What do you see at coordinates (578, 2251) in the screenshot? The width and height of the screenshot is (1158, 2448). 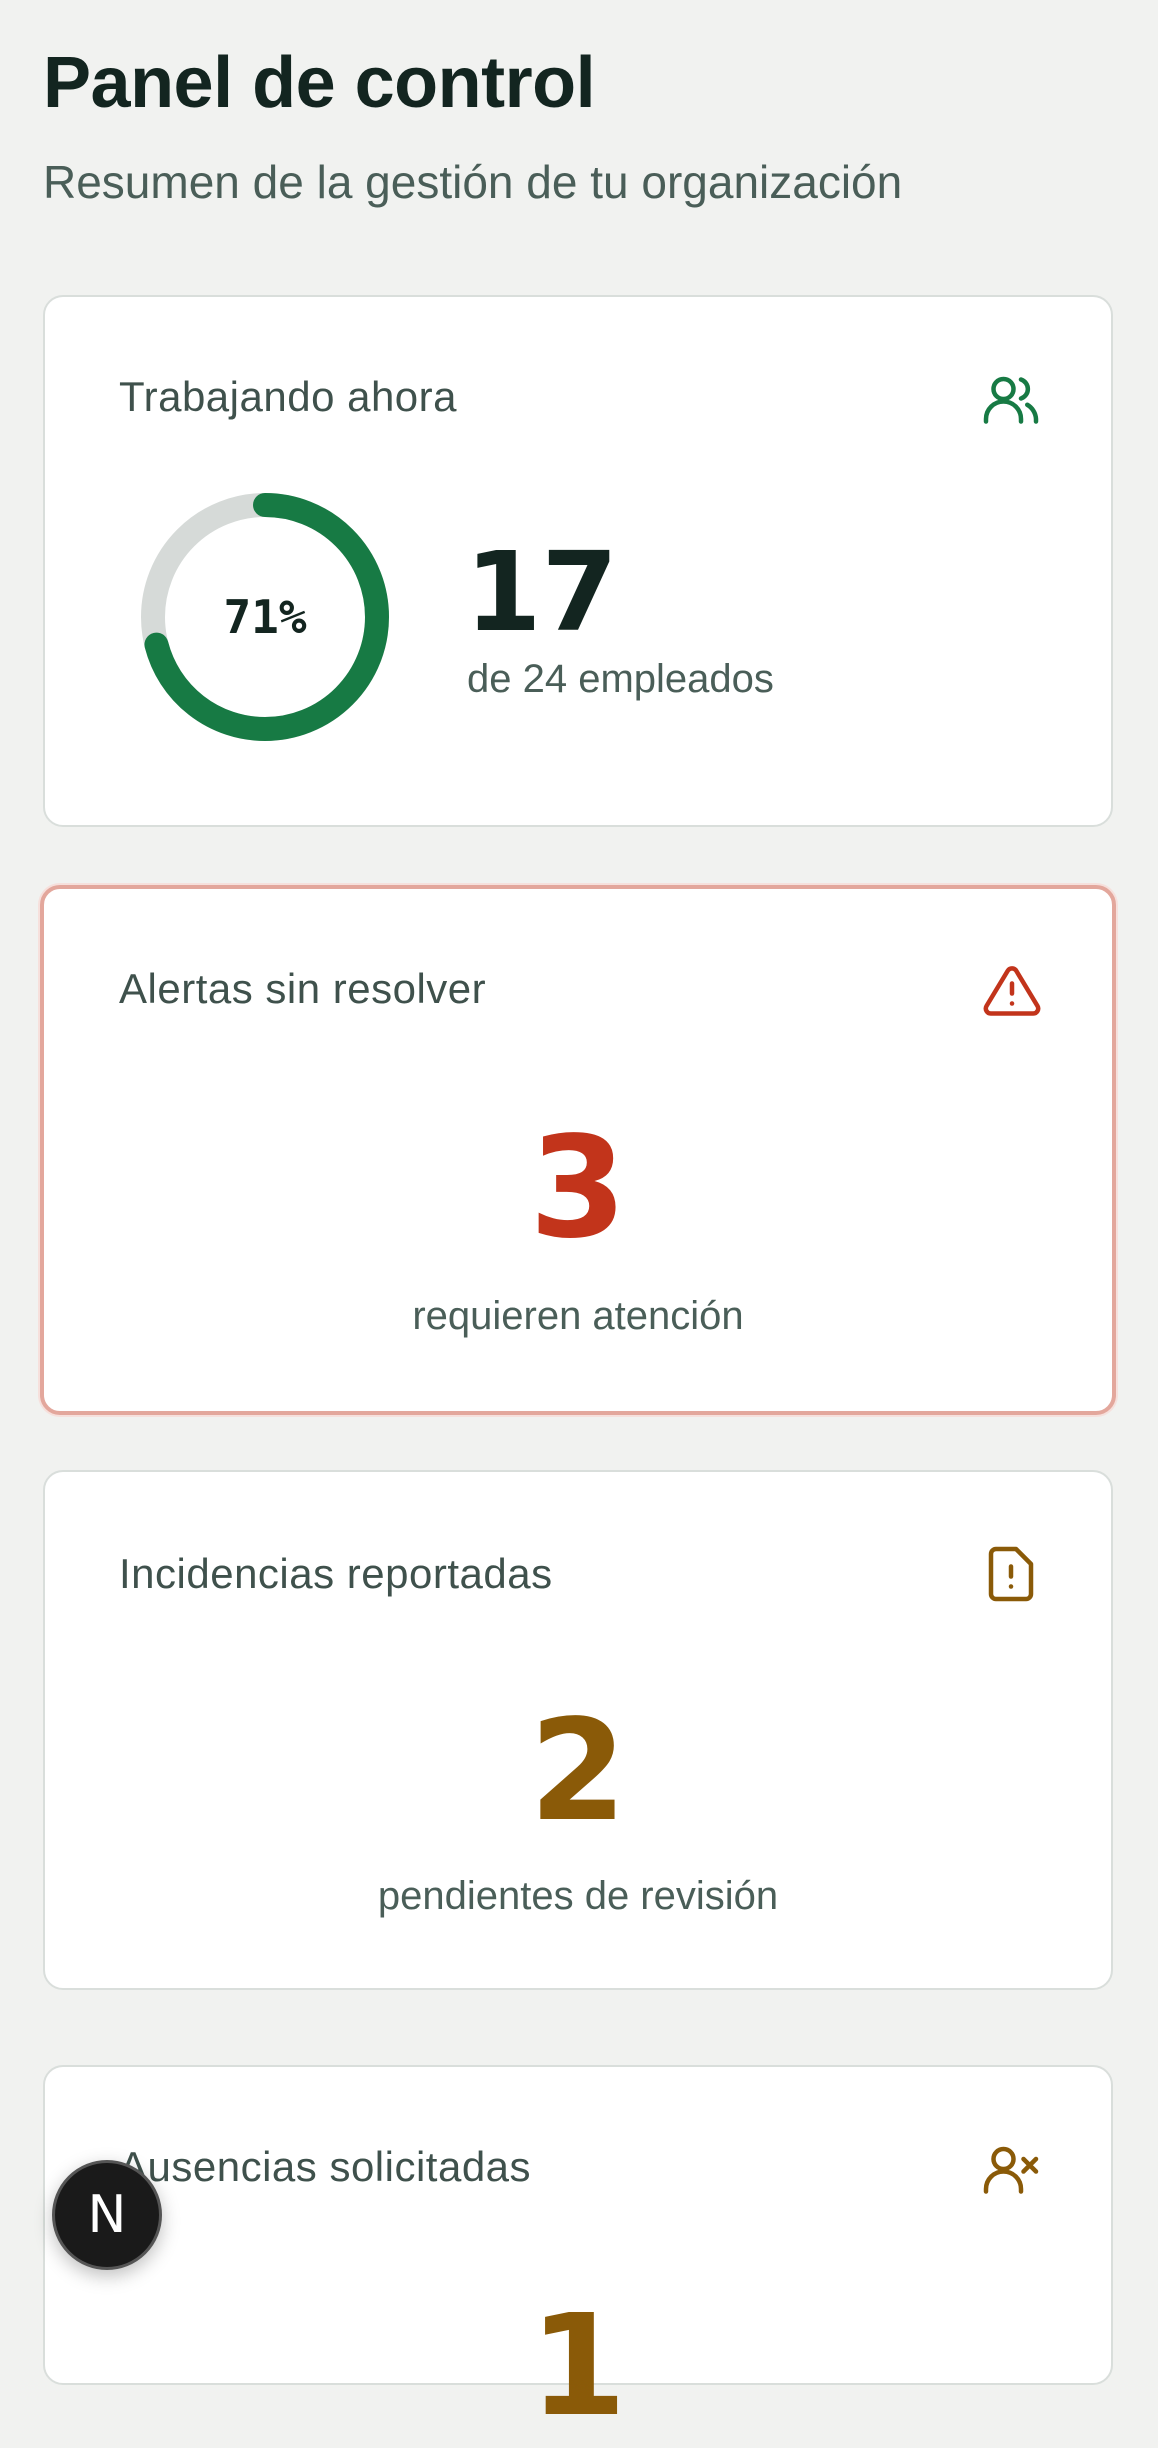 I see `absences-card: Ausencias solicitadas 1` at bounding box center [578, 2251].